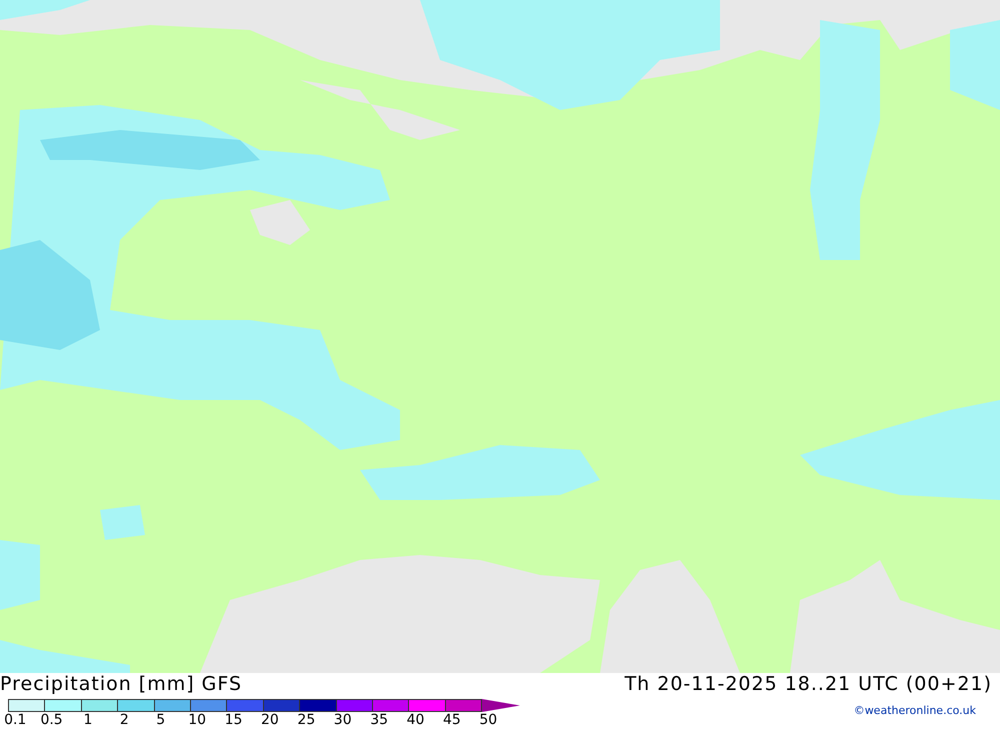  Describe the element at coordinates (160, 720) in the screenshot. I see `legend-label: 5` at that location.